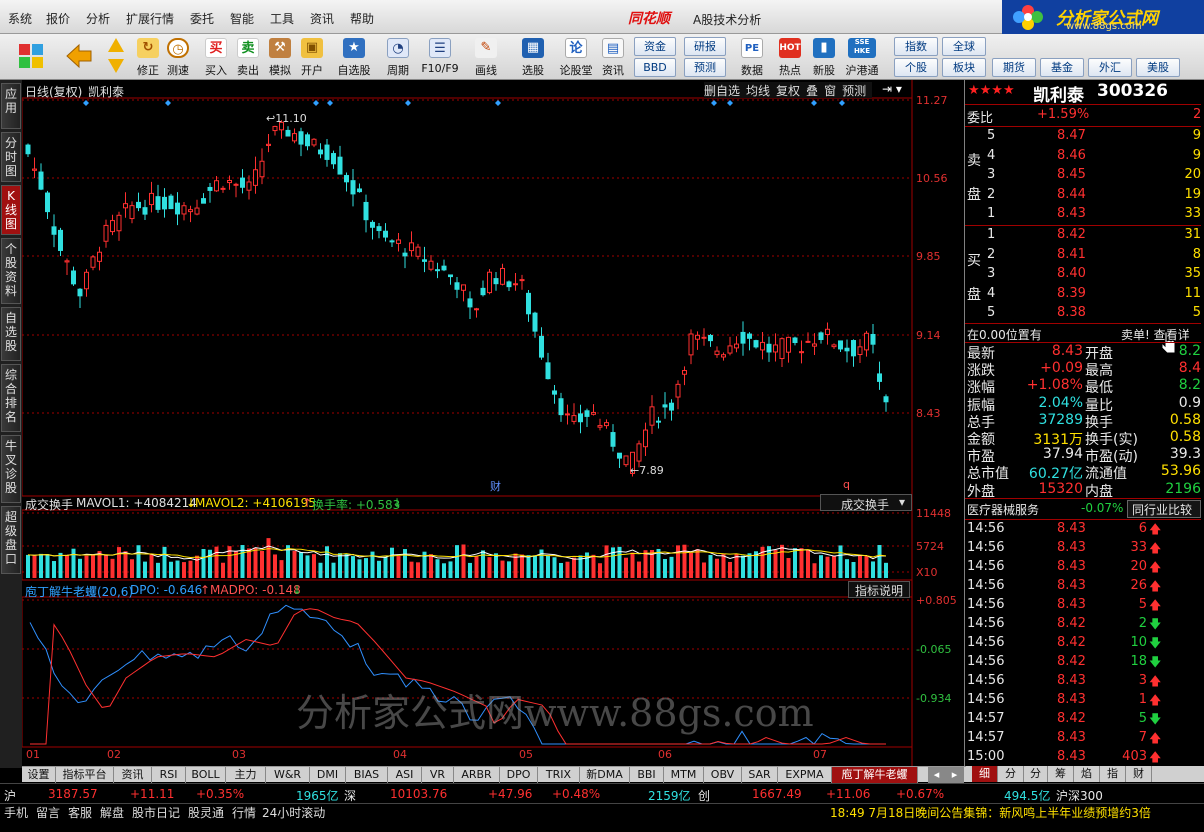  What do you see at coordinates (1083, 294) in the screenshot?
I see `bid-row: 4 8.39 11` at bounding box center [1083, 294].